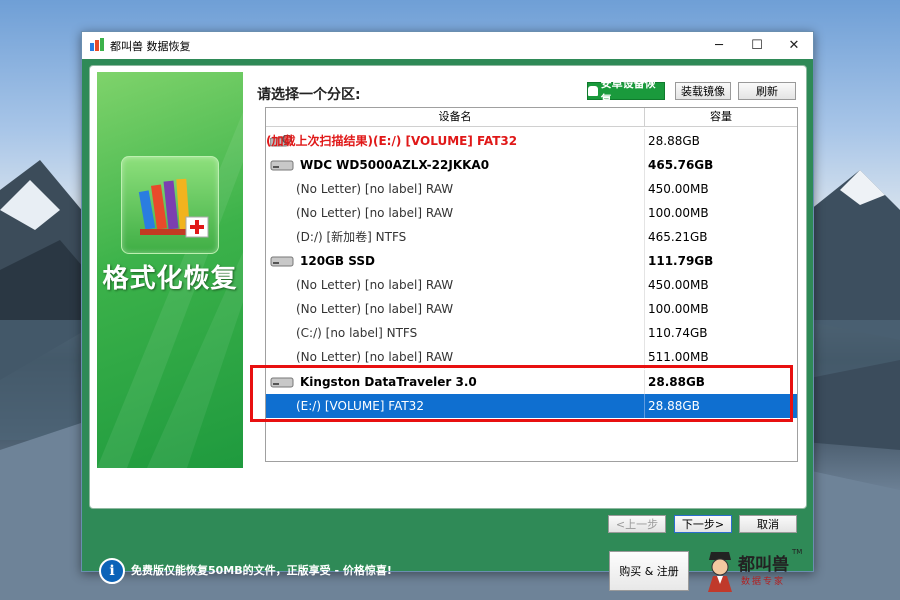 The height and width of the screenshot is (600, 900). Describe the element at coordinates (309, 95) in the screenshot. I see `select-partition-prompt: 请选择一个分区:` at that location.